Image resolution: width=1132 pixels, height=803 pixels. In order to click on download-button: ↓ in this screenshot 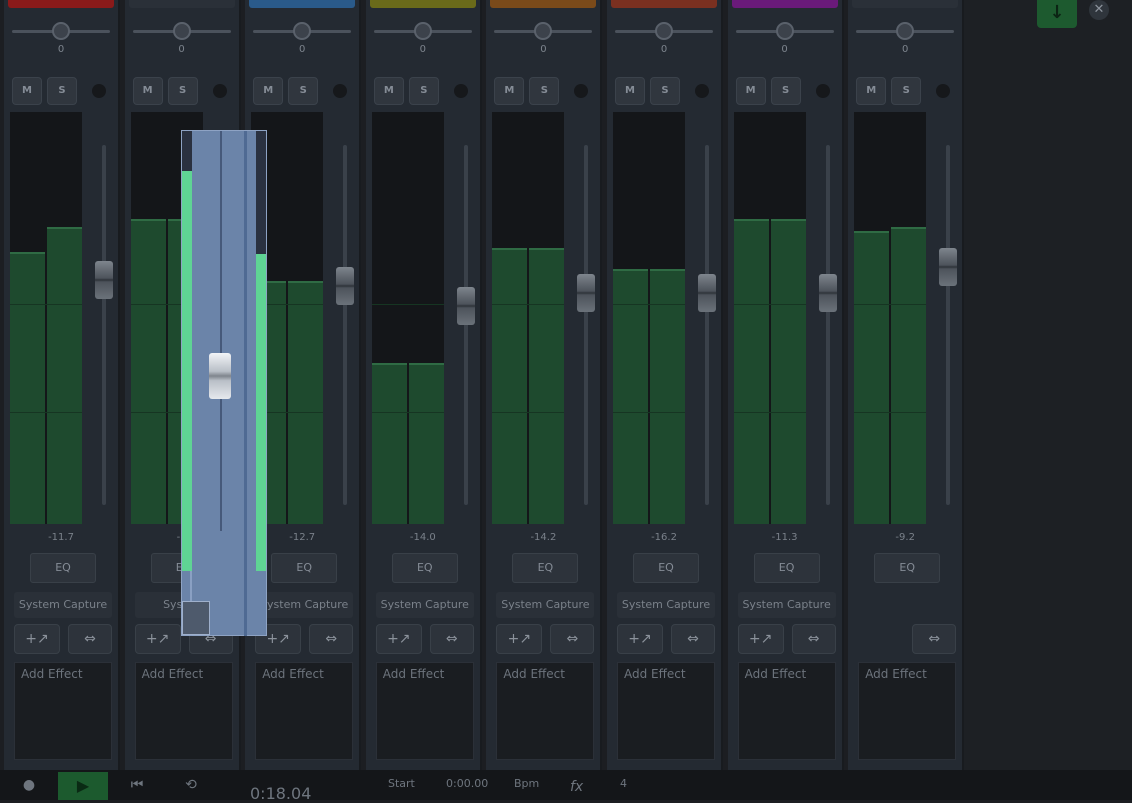, I will do `click(1057, 14)`.